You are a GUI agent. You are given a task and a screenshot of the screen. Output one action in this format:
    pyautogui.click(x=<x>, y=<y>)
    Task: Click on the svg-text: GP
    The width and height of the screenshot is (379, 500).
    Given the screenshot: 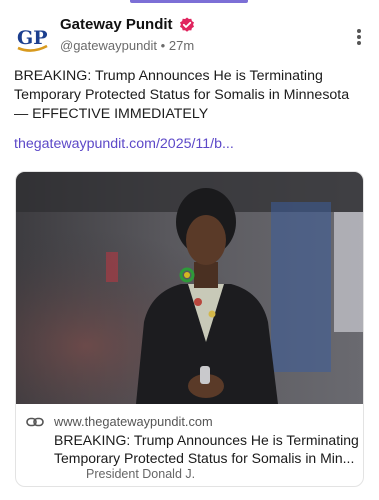 What is the action you would take?
    pyautogui.click(x=32, y=38)
    